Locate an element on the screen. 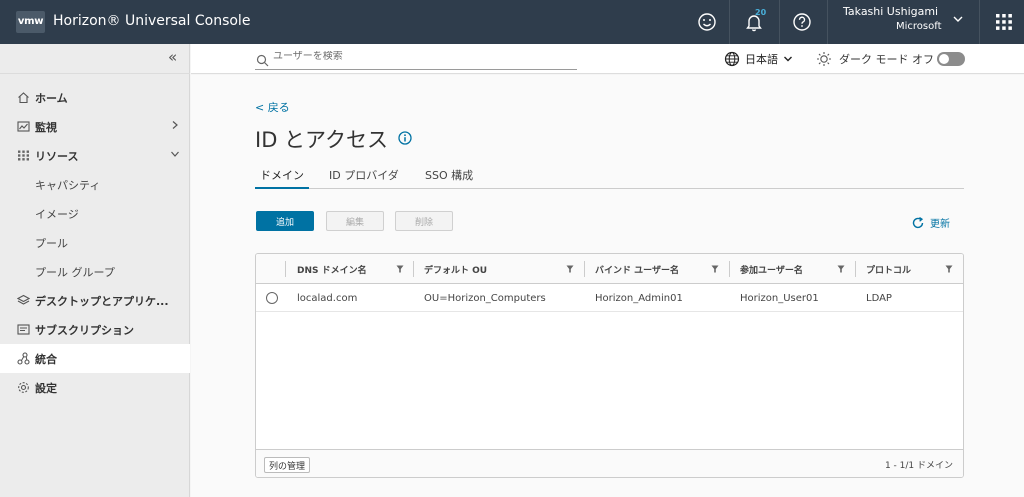 The height and width of the screenshot is (497, 1024). sidebar-collapse-button: « is located at coordinates (172, 57).